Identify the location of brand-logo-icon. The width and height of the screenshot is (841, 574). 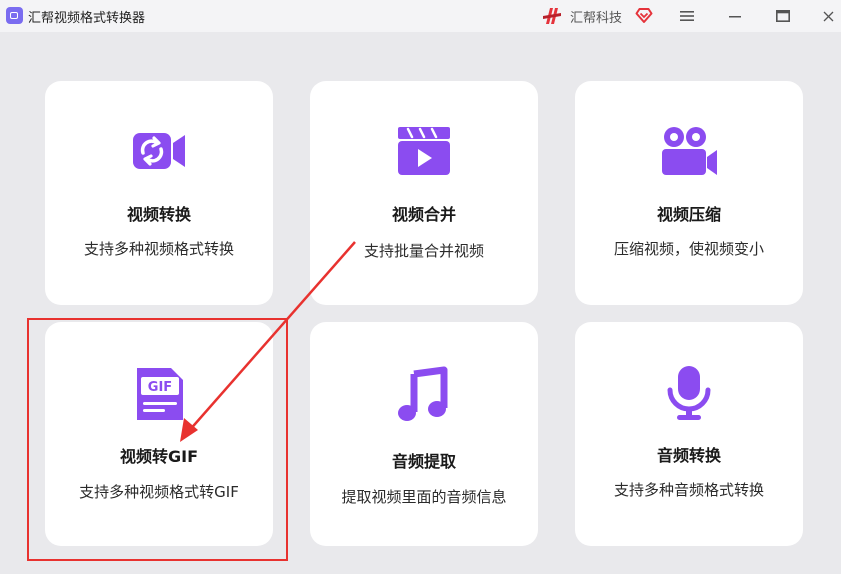
(552, 16).